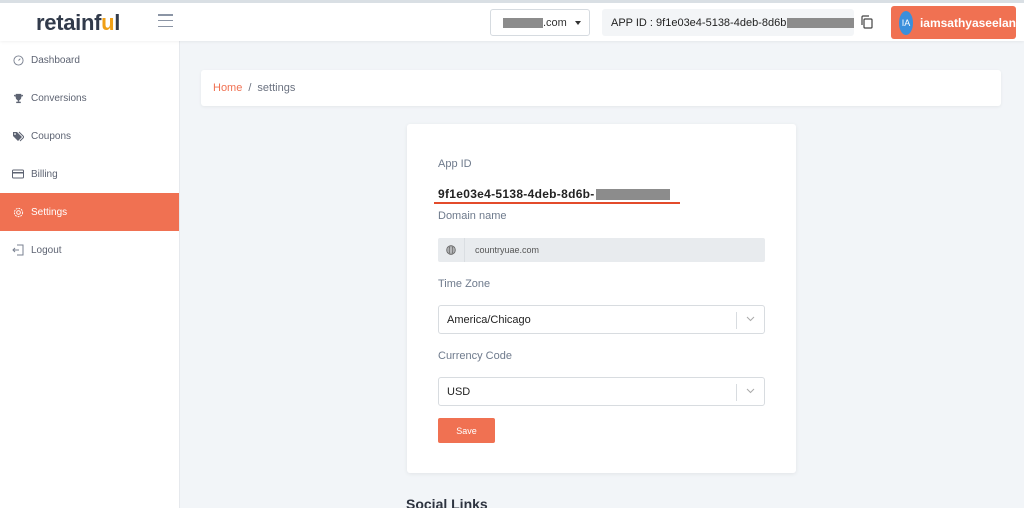 This screenshot has width=1024, height=508. What do you see at coordinates (601, 391) in the screenshot?
I see `currency-select: USD` at bounding box center [601, 391].